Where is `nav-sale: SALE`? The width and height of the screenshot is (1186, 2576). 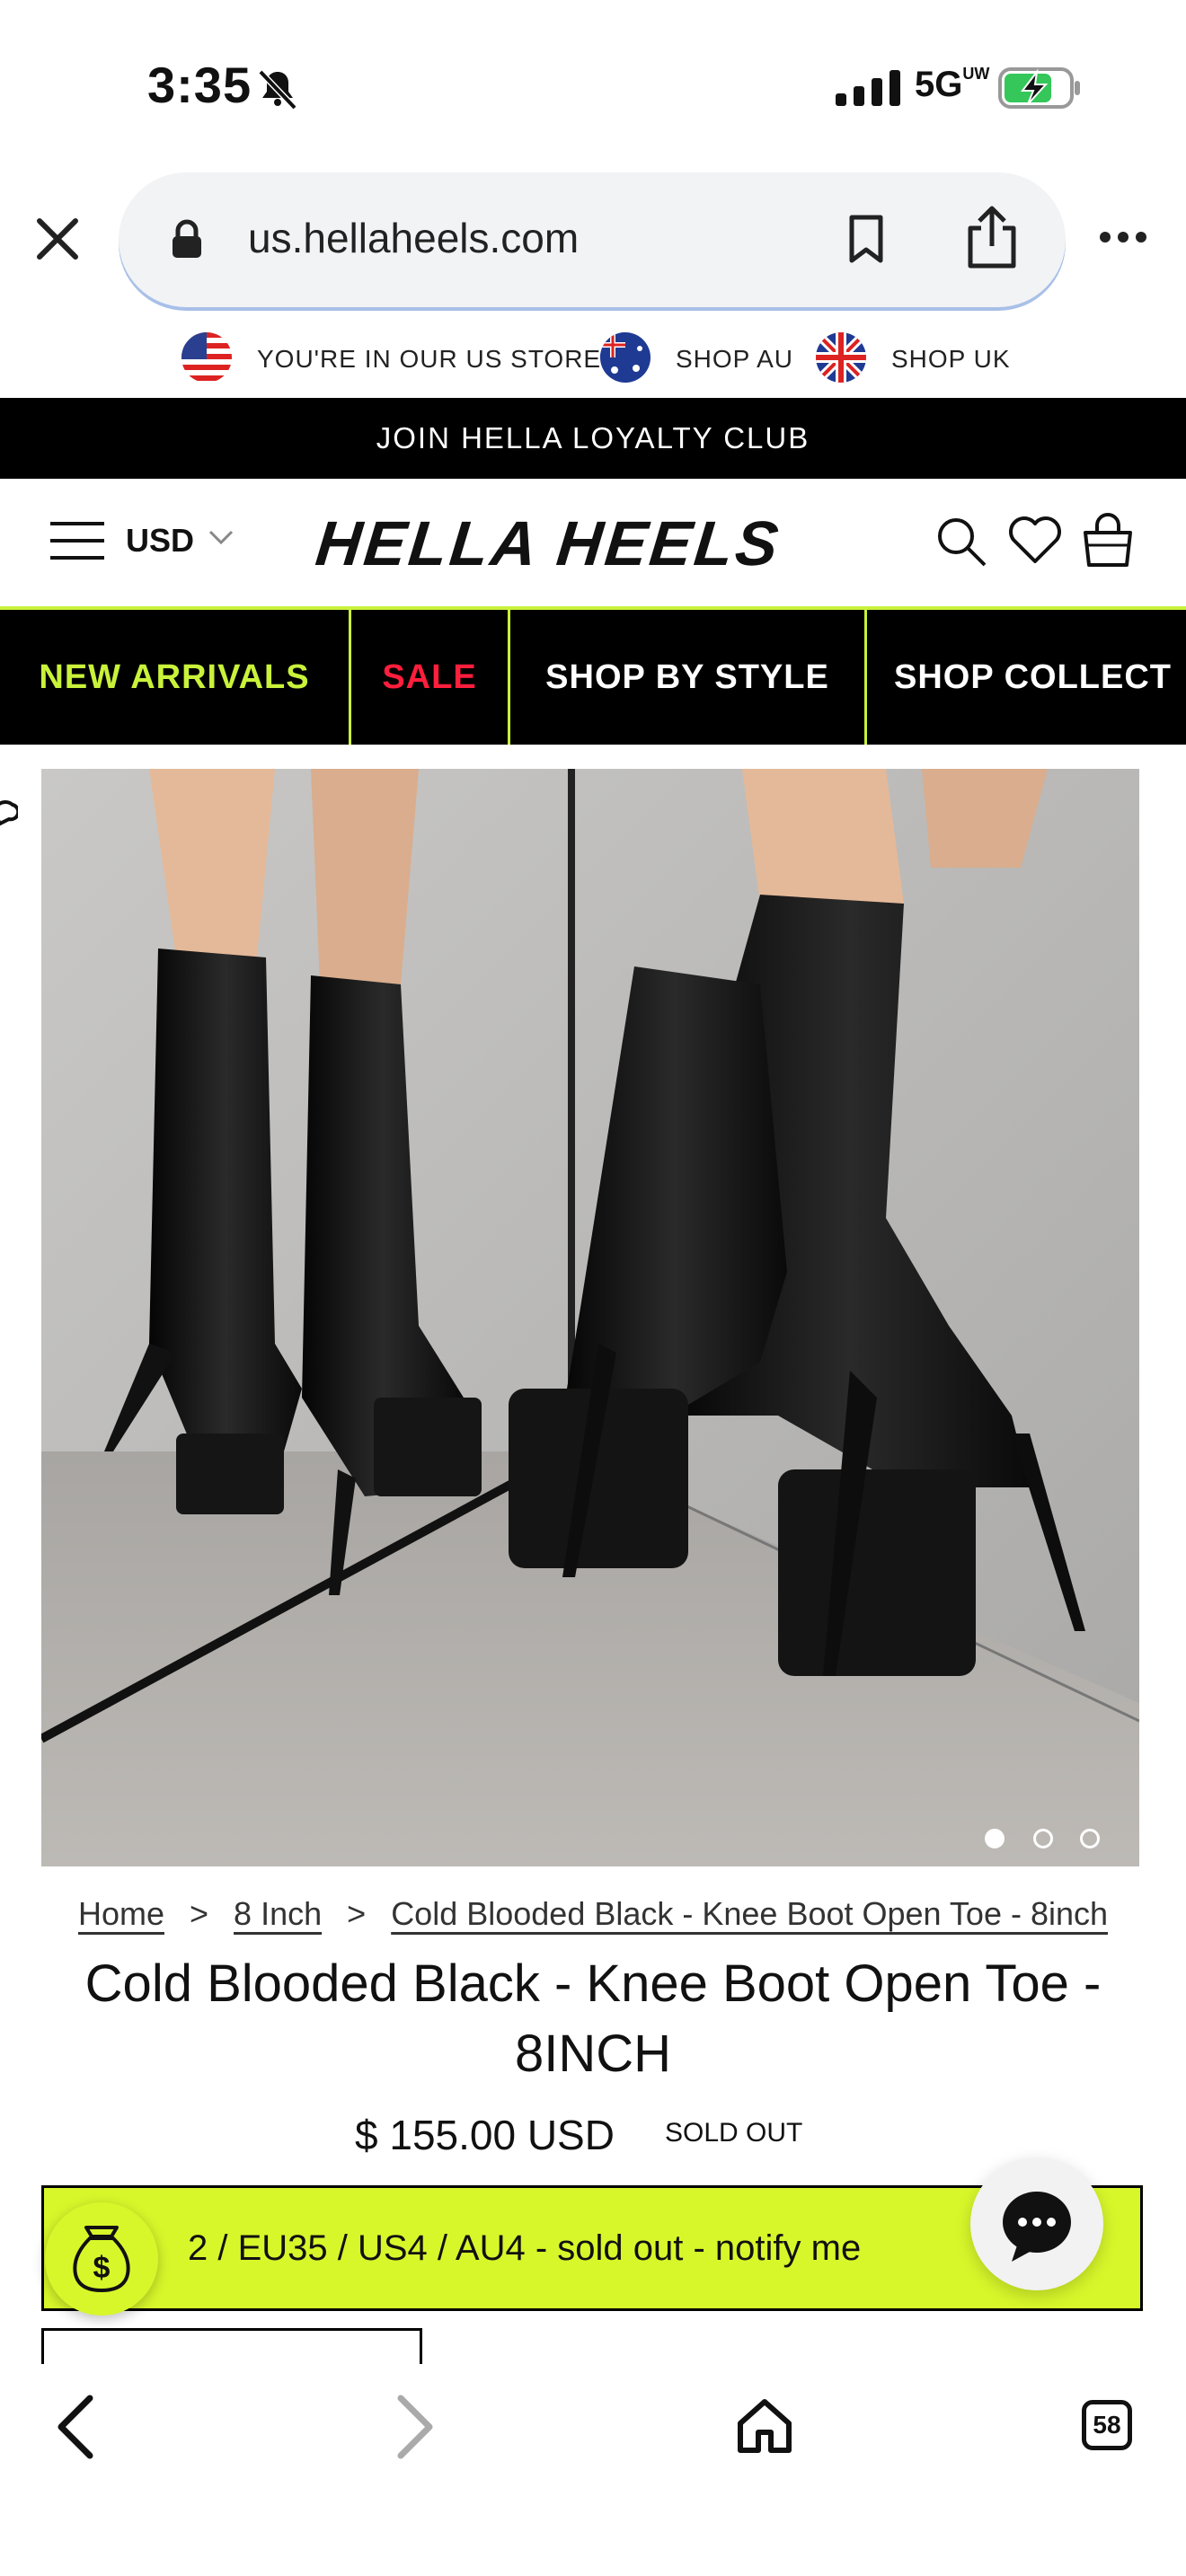
nav-sale: SALE is located at coordinates (430, 677).